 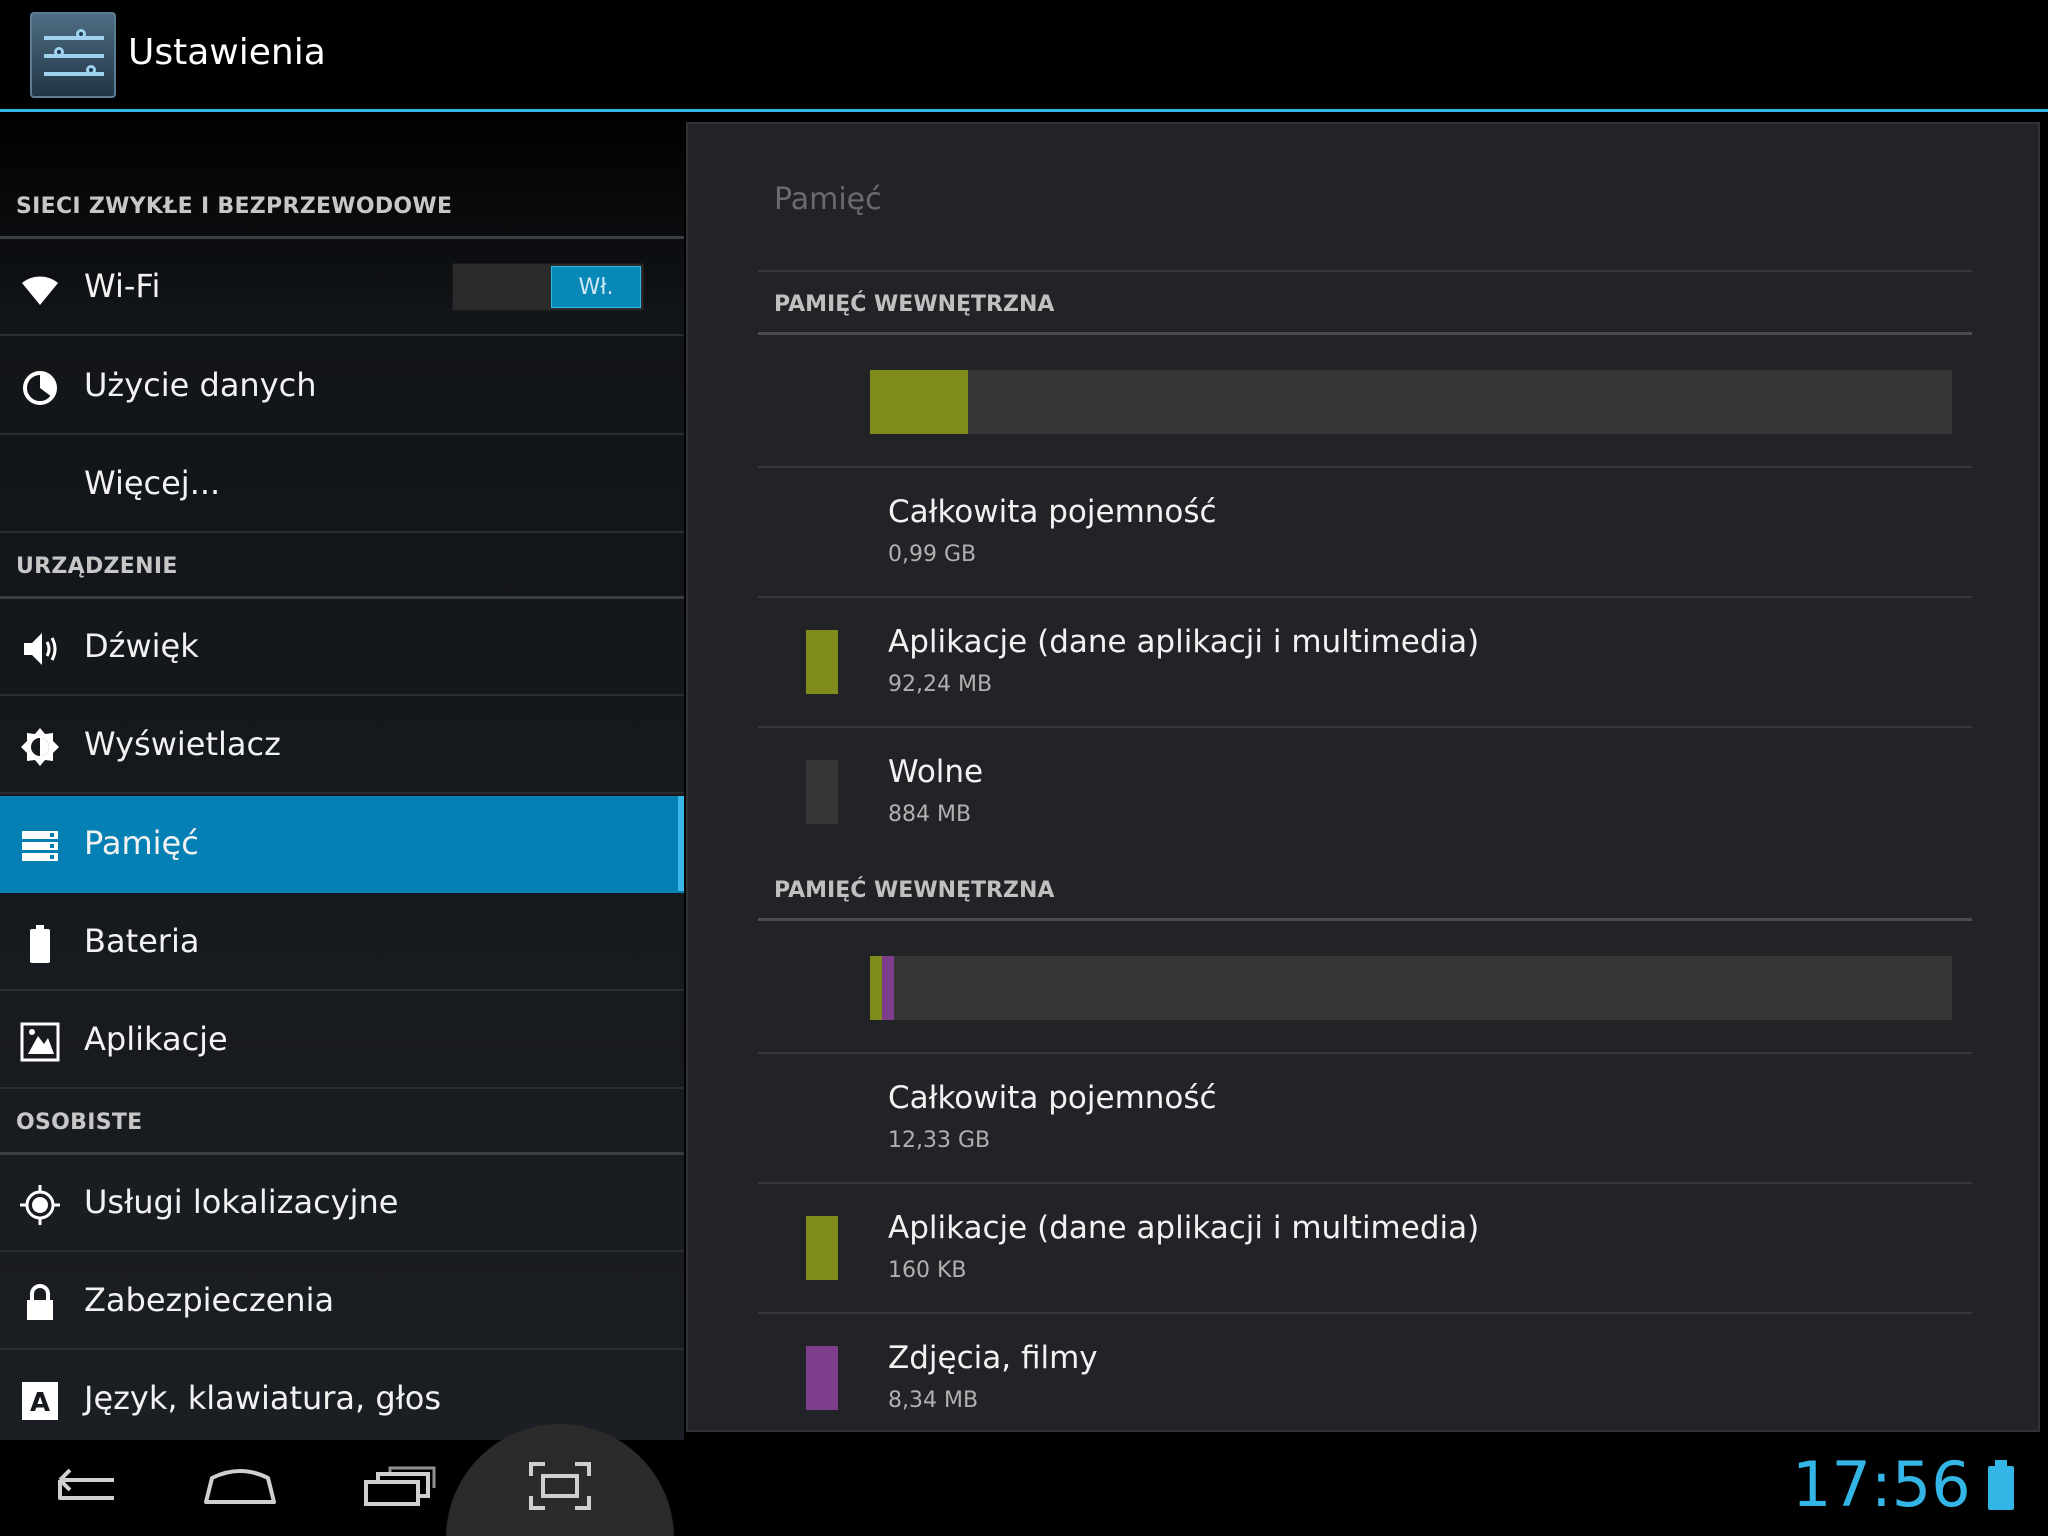 I want to click on svg-text: A, so click(x=40, y=1403).